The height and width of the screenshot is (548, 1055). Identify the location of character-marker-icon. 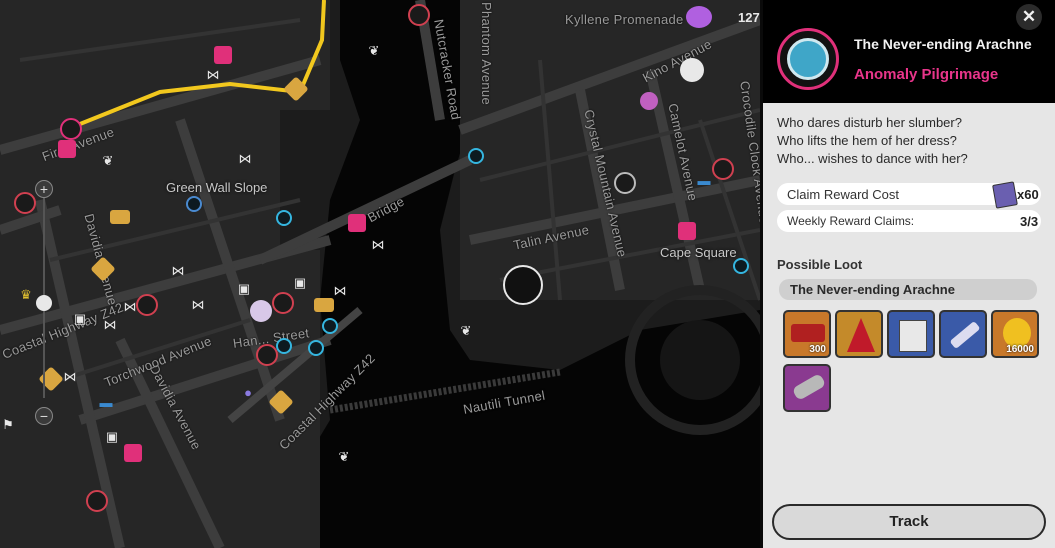
(261, 311).